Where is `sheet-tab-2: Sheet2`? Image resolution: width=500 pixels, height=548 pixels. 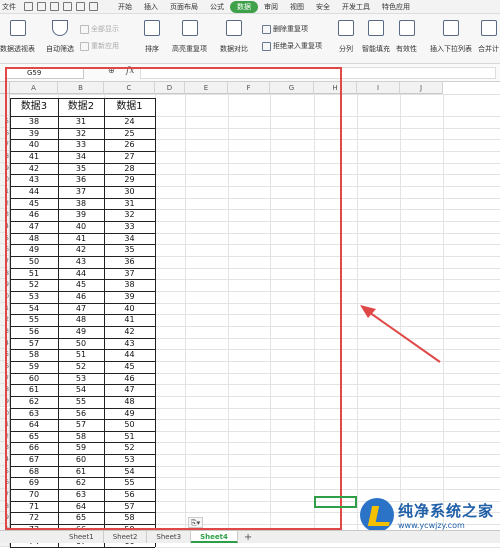 sheet-tab-2: Sheet2 is located at coordinates (126, 537).